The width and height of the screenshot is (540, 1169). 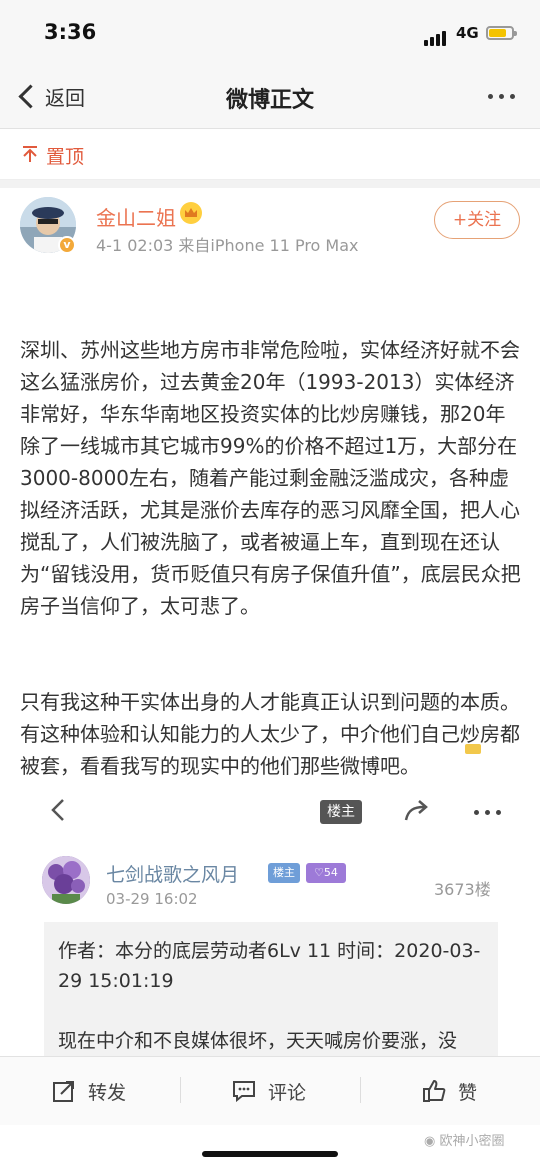 What do you see at coordinates (244, 1091) in the screenshot?
I see `comment-icon` at bounding box center [244, 1091].